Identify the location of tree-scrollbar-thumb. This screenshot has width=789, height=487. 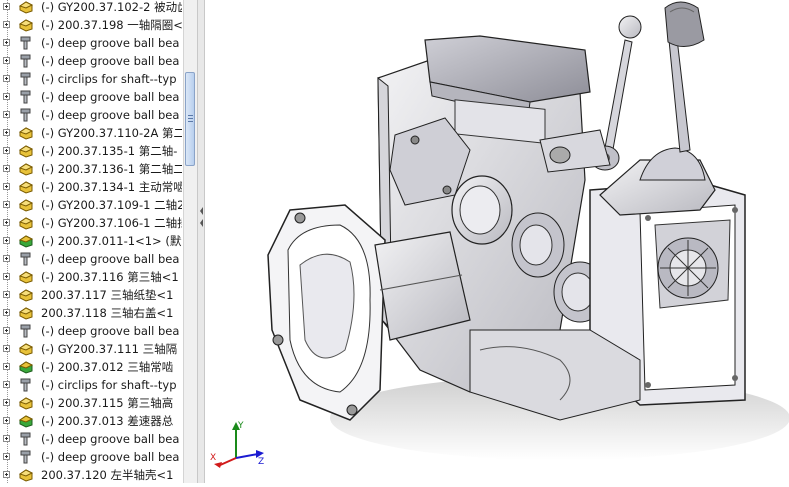
(190, 119).